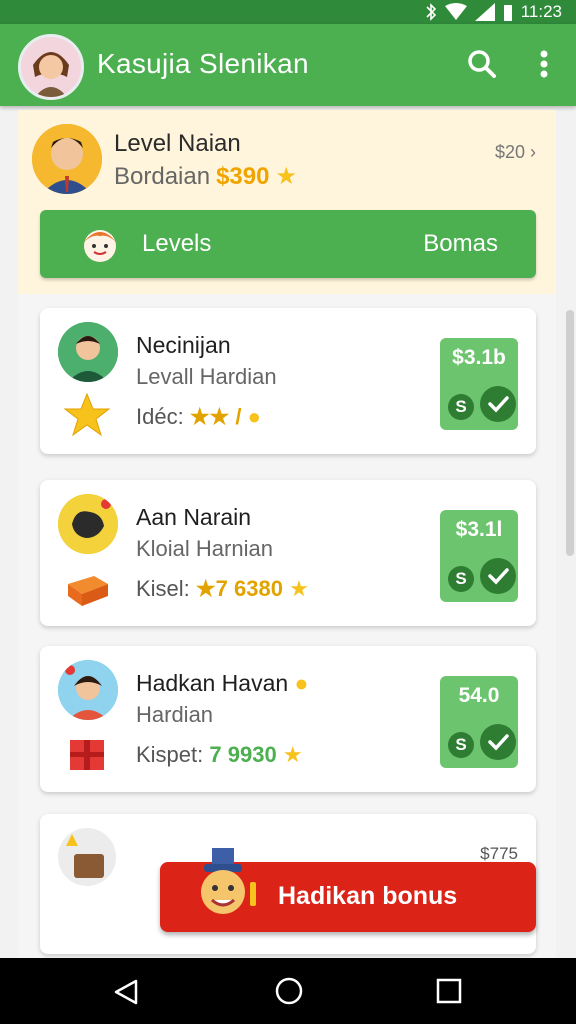  Describe the element at coordinates (570, 433) in the screenshot. I see `scrollbar` at that location.